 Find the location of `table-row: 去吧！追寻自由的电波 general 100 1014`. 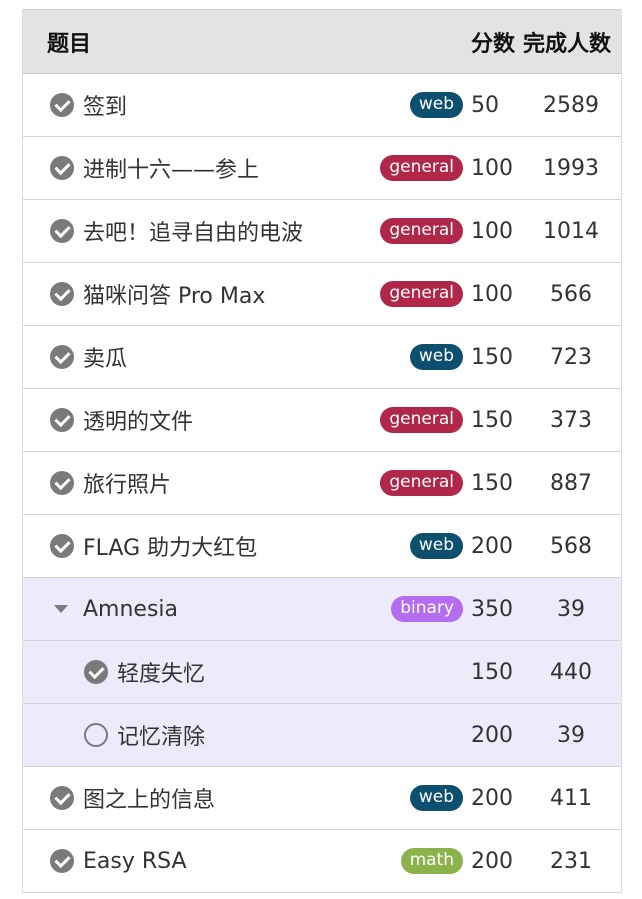

table-row: 去吧！追寻自由的电波 general 100 1014 is located at coordinates (322, 231).